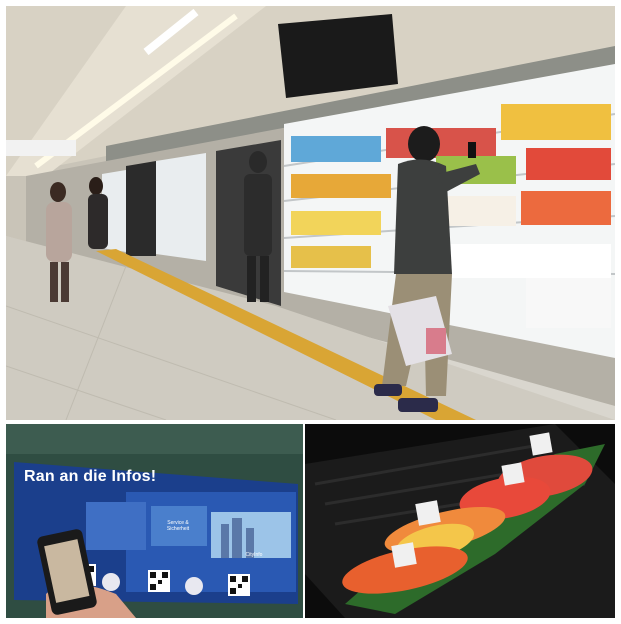  I want to click on poster-title: Ran an die Infos!, so click(90, 476).